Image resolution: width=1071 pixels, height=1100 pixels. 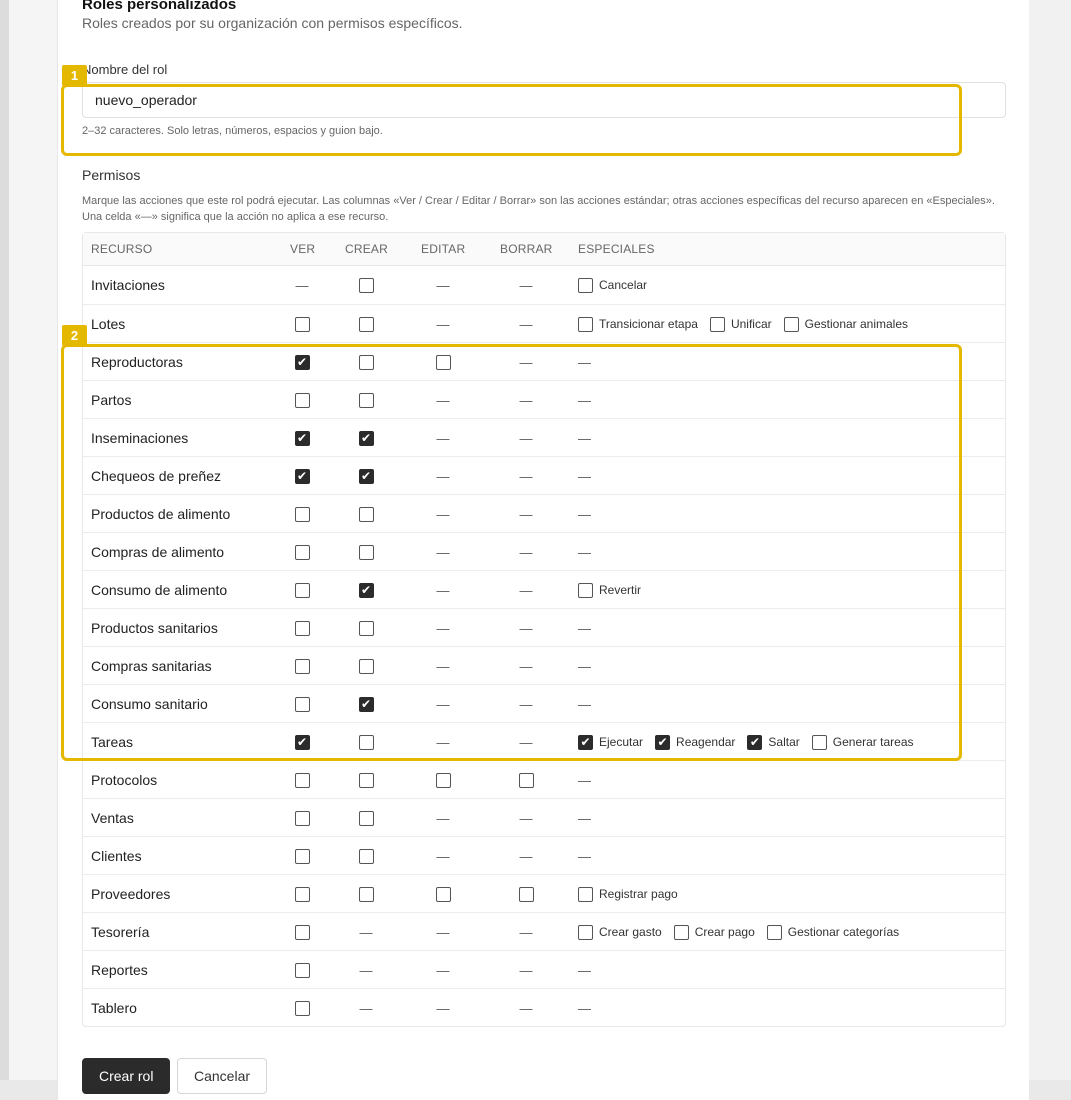 I want to click on table-row: Tablero — — — —, so click(x=544, y=1007).